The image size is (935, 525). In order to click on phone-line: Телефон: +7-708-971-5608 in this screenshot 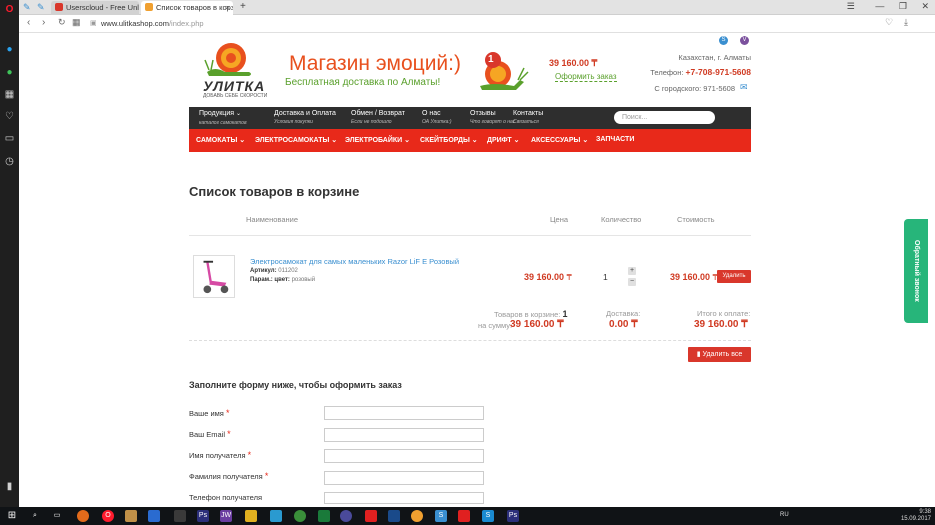, I will do `click(700, 72)`.